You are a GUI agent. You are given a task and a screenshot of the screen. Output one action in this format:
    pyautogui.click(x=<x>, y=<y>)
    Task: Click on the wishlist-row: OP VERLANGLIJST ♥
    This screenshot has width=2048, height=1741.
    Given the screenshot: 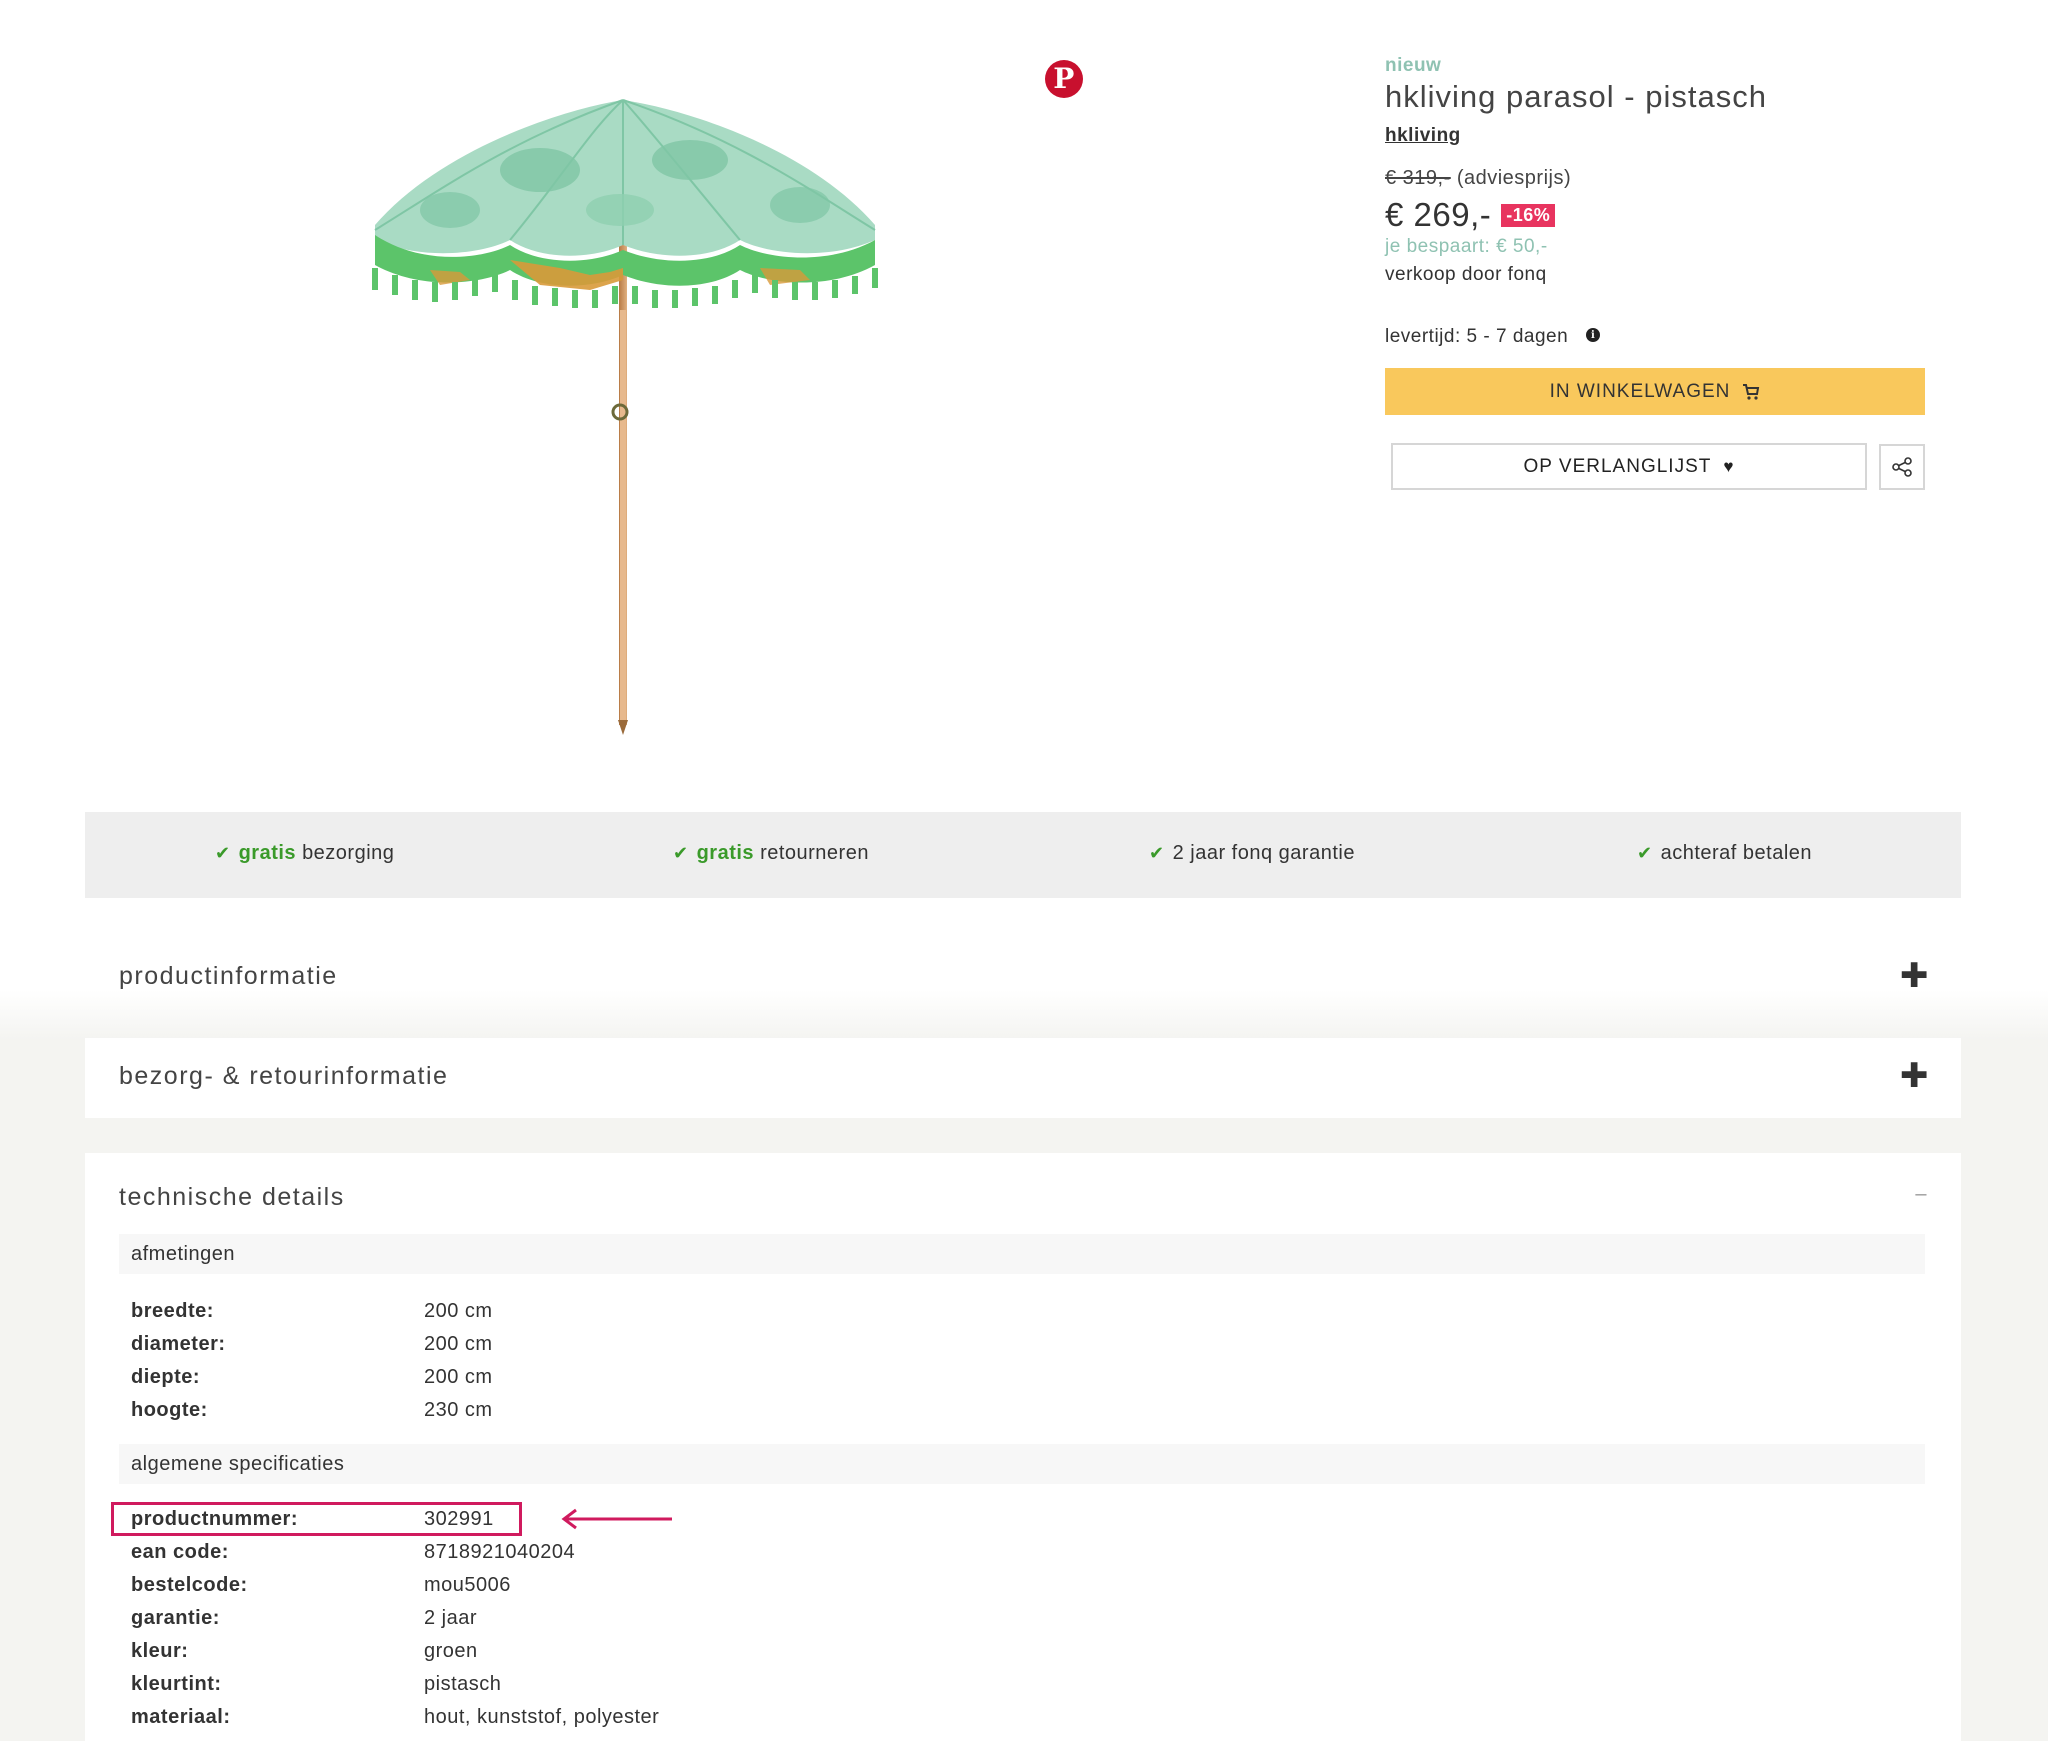 What is the action you would take?
    pyautogui.click(x=1655, y=466)
    